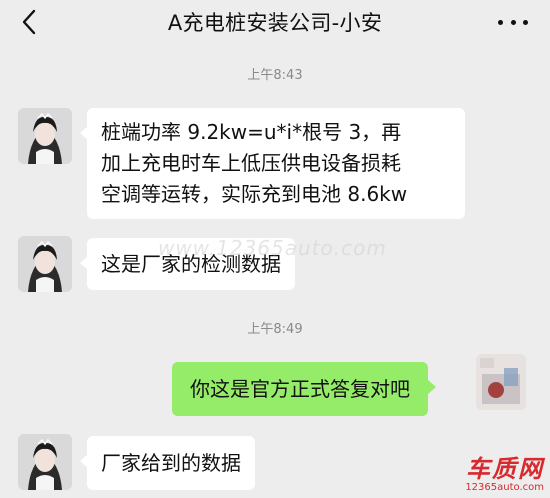 Image resolution: width=550 pixels, height=498 pixels. What do you see at coordinates (505, 469) in the screenshot?
I see `watermark-logo: 车质网` at bounding box center [505, 469].